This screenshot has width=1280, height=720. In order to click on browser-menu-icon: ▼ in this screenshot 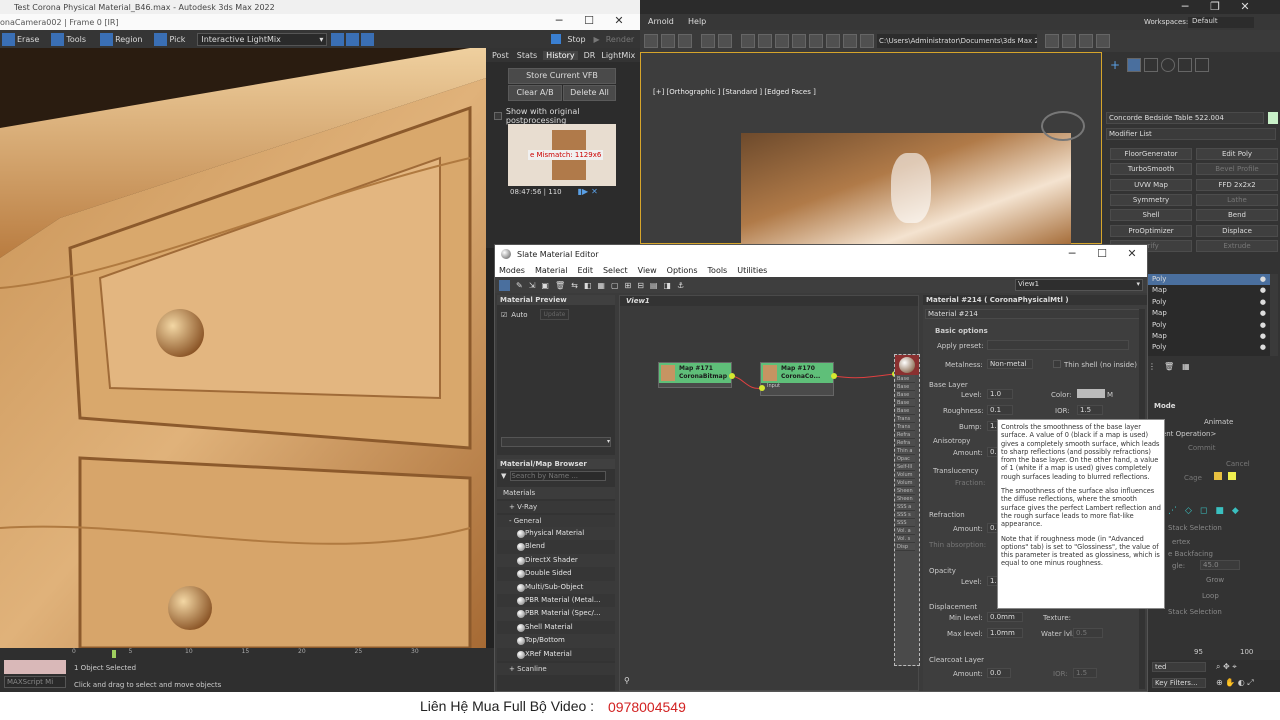, I will do `click(503, 476)`.